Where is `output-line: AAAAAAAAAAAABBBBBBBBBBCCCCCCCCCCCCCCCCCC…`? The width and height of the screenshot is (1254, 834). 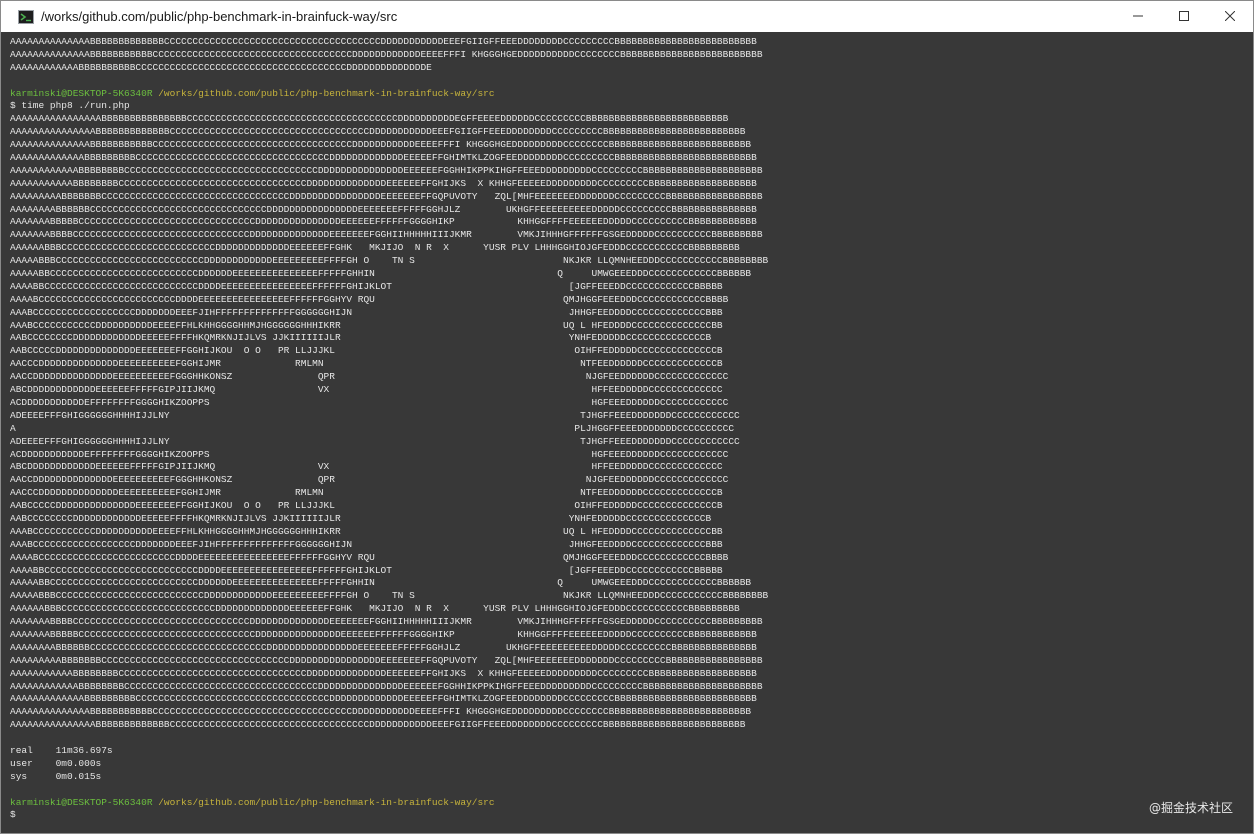 output-line: AAAAAAAAAAAABBBBBBBBBBCCCCCCCCCCCCCCCCCC… is located at coordinates (221, 67).